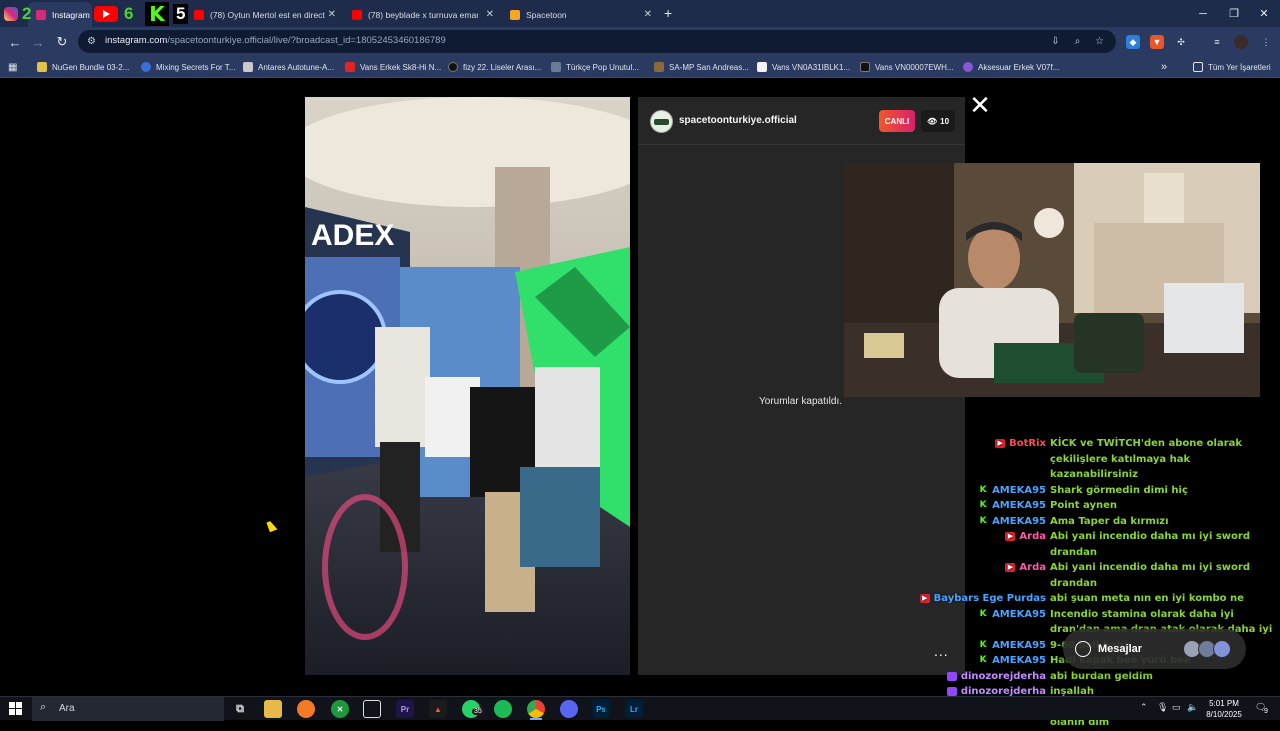 The image size is (1280, 731). What do you see at coordinates (1003, 676) in the screenshot?
I see `chat-username: dinozorejderha` at bounding box center [1003, 676].